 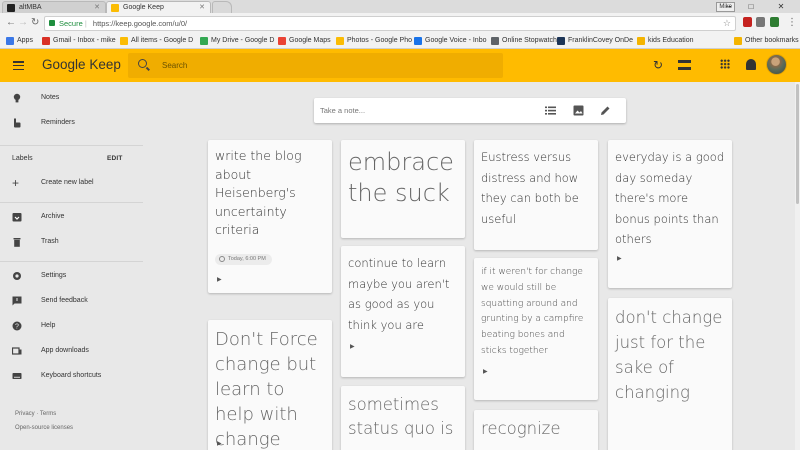 What do you see at coordinates (340, 41) in the screenshot?
I see `photos-icon` at bounding box center [340, 41].